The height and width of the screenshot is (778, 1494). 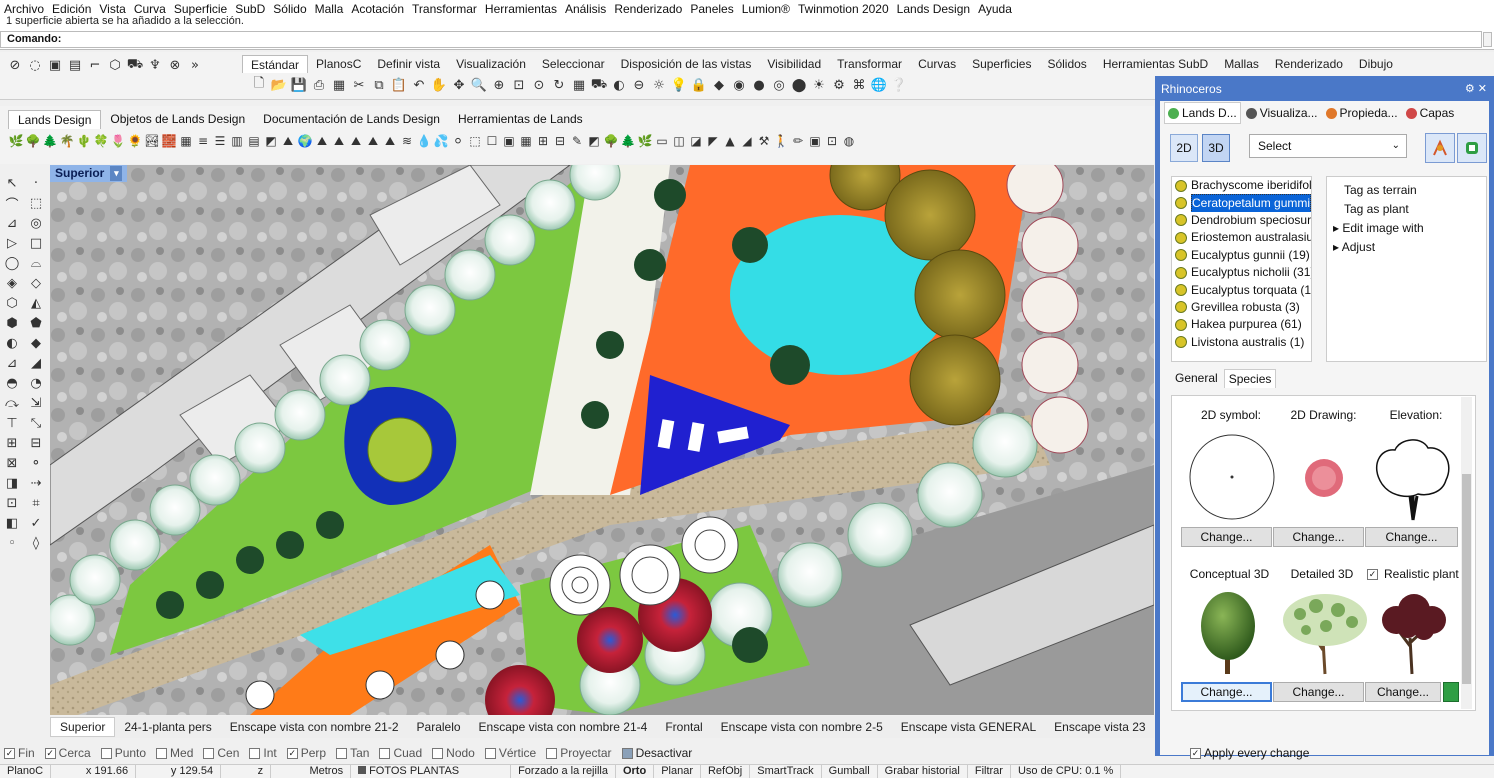 What do you see at coordinates (639, 85) in the screenshot?
I see `target-icon: ⊖` at bounding box center [639, 85].